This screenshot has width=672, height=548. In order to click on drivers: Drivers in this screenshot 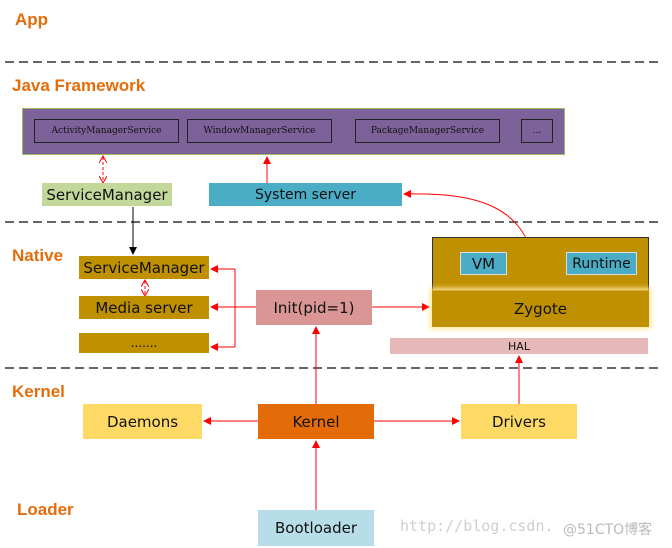, I will do `click(519, 421)`.